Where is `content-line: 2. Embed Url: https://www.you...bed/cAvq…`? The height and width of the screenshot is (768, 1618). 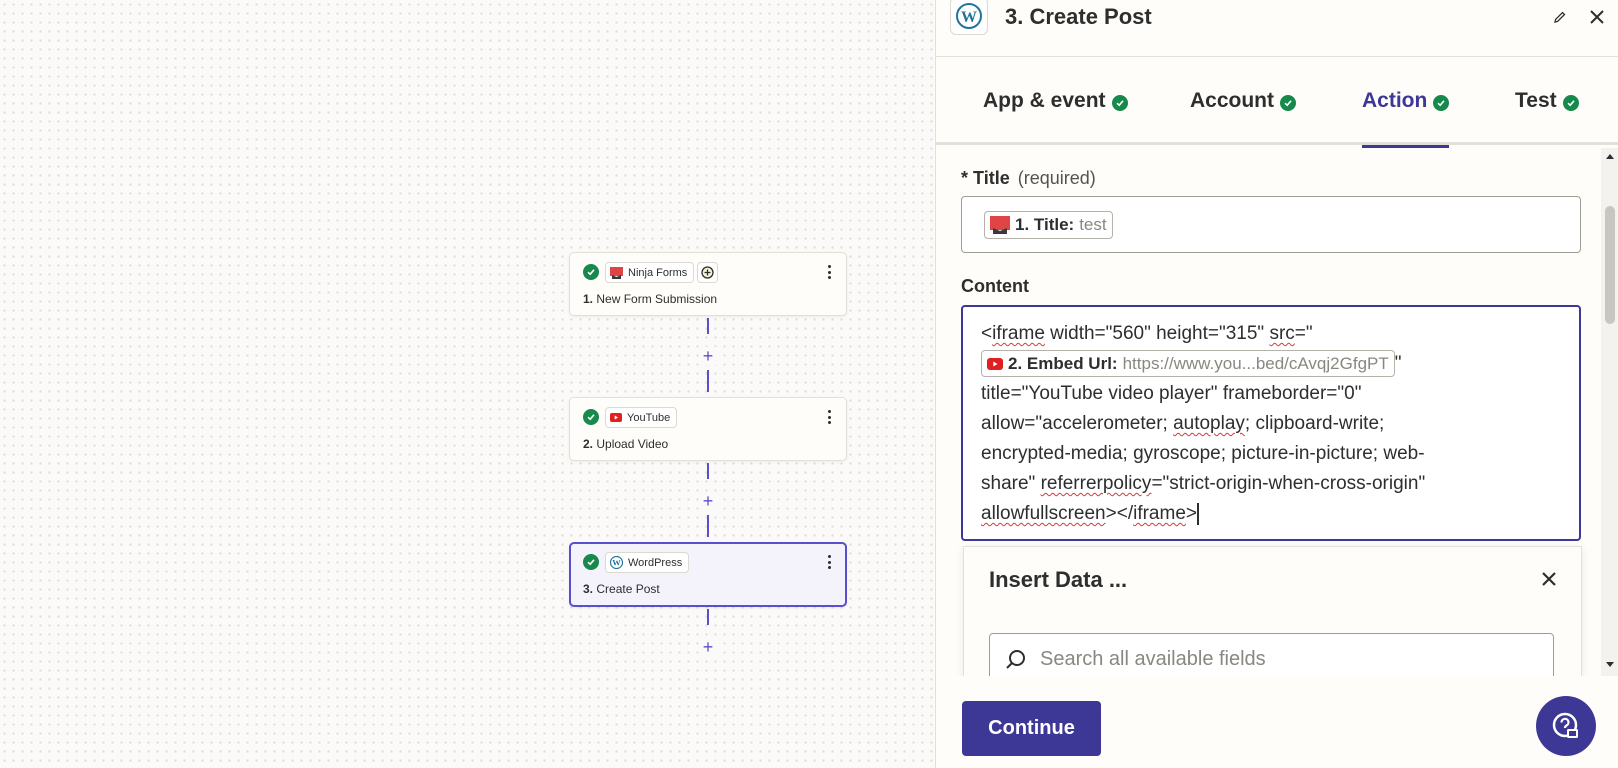 content-line: 2. Embed Url: https://www.you...bed/cAvq… is located at coordinates (1271, 364).